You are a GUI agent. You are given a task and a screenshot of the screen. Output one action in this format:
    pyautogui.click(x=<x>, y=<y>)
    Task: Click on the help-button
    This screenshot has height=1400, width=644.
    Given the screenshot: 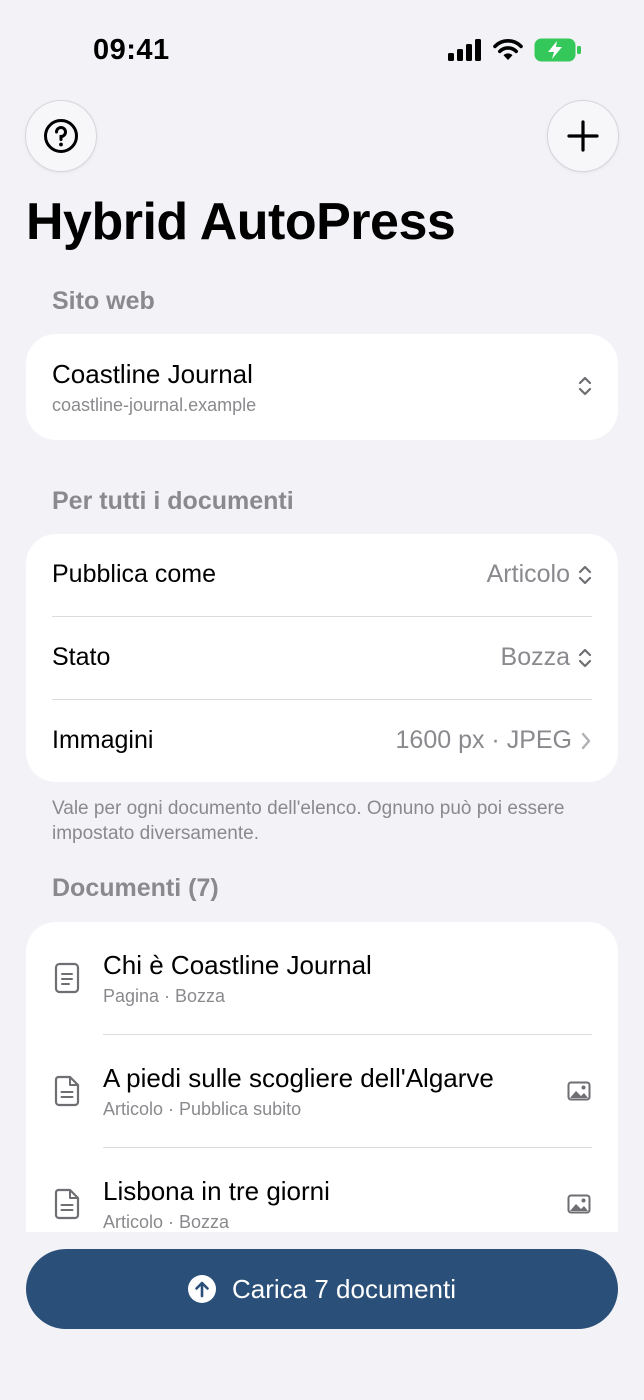 What is the action you would take?
    pyautogui.click(x=61, y=136)
    